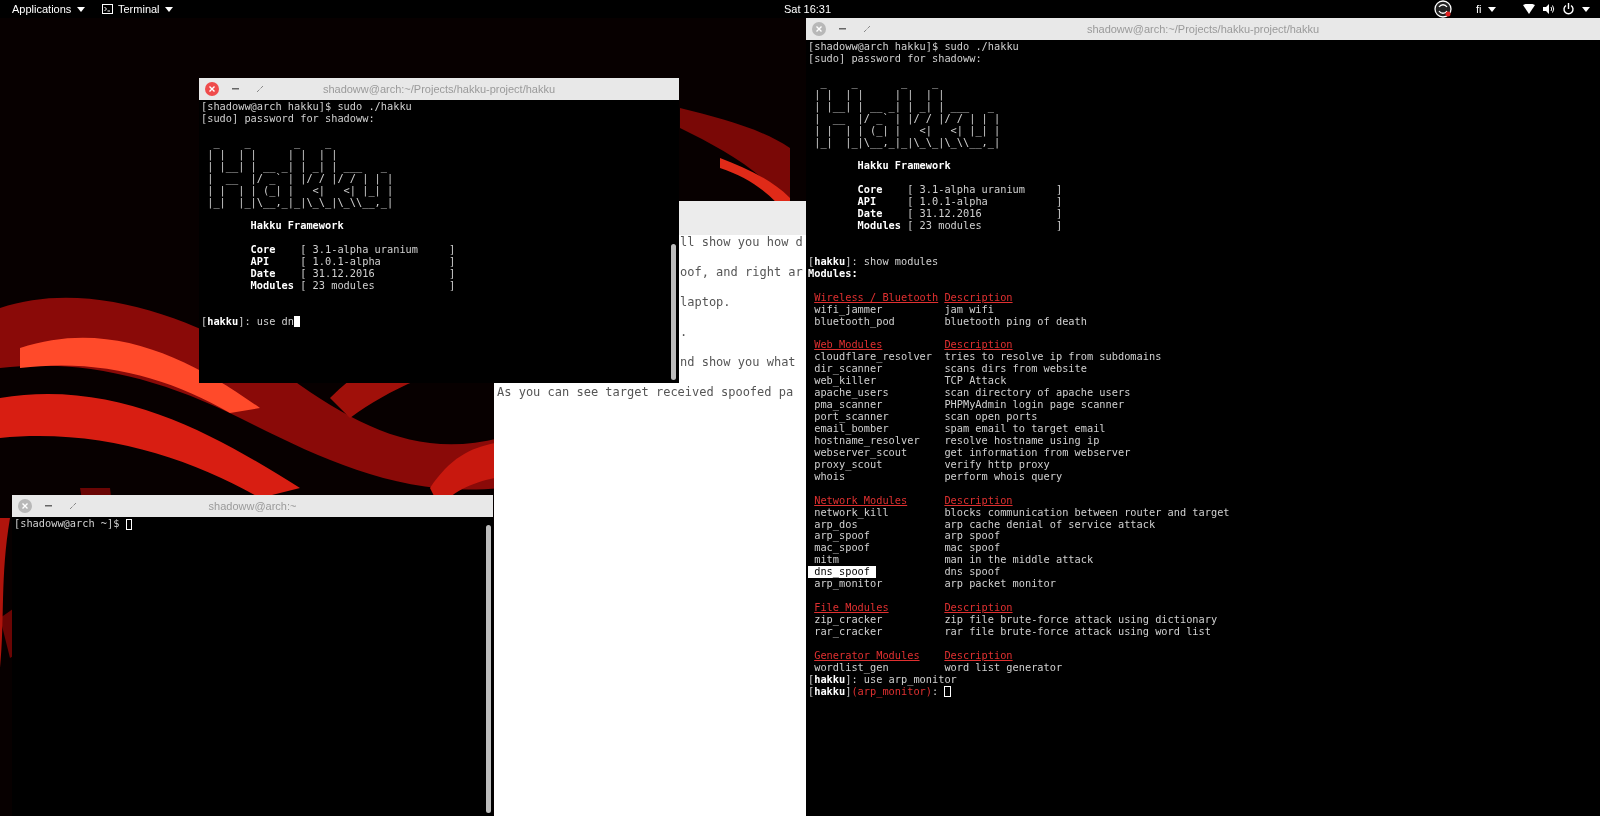 The height and width of the screenshot is (816, 1600). Describe the element at coordinates (830, 476) in the screenshot. I see `module-name: whois` at that location.